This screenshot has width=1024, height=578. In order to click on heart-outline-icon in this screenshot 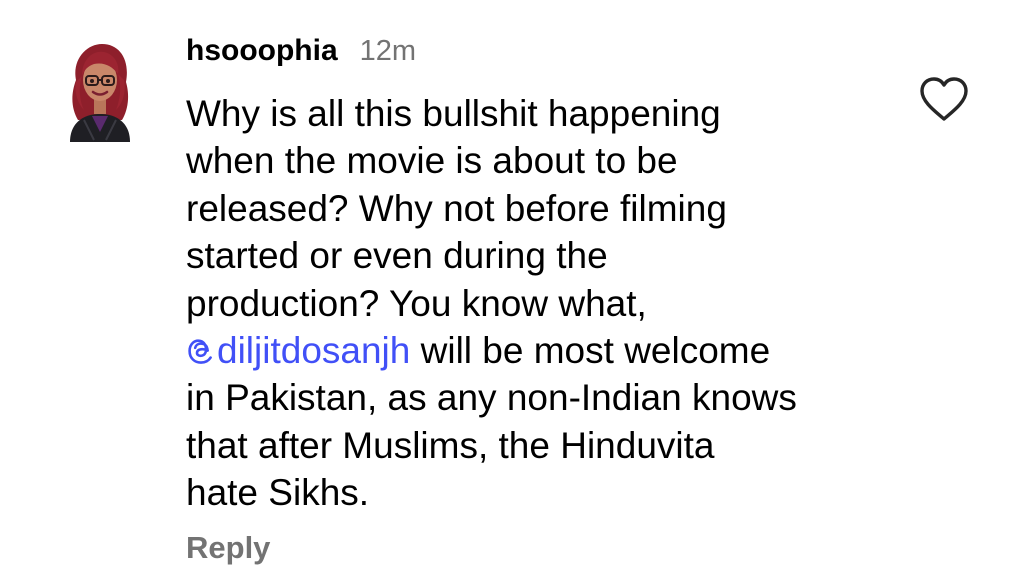, I will do `click(944, 99)`.